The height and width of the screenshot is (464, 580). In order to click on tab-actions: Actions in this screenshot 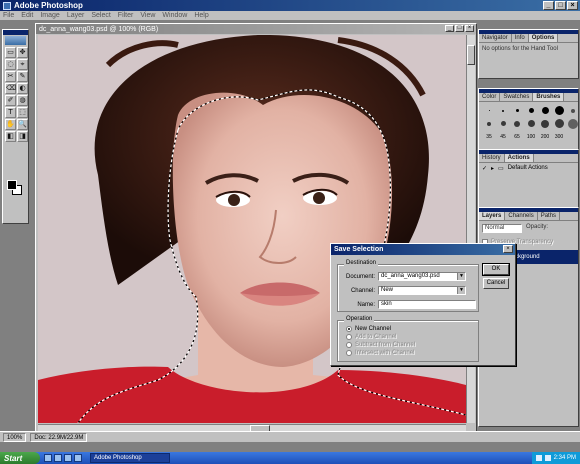, I will do `click(519, 158)`.